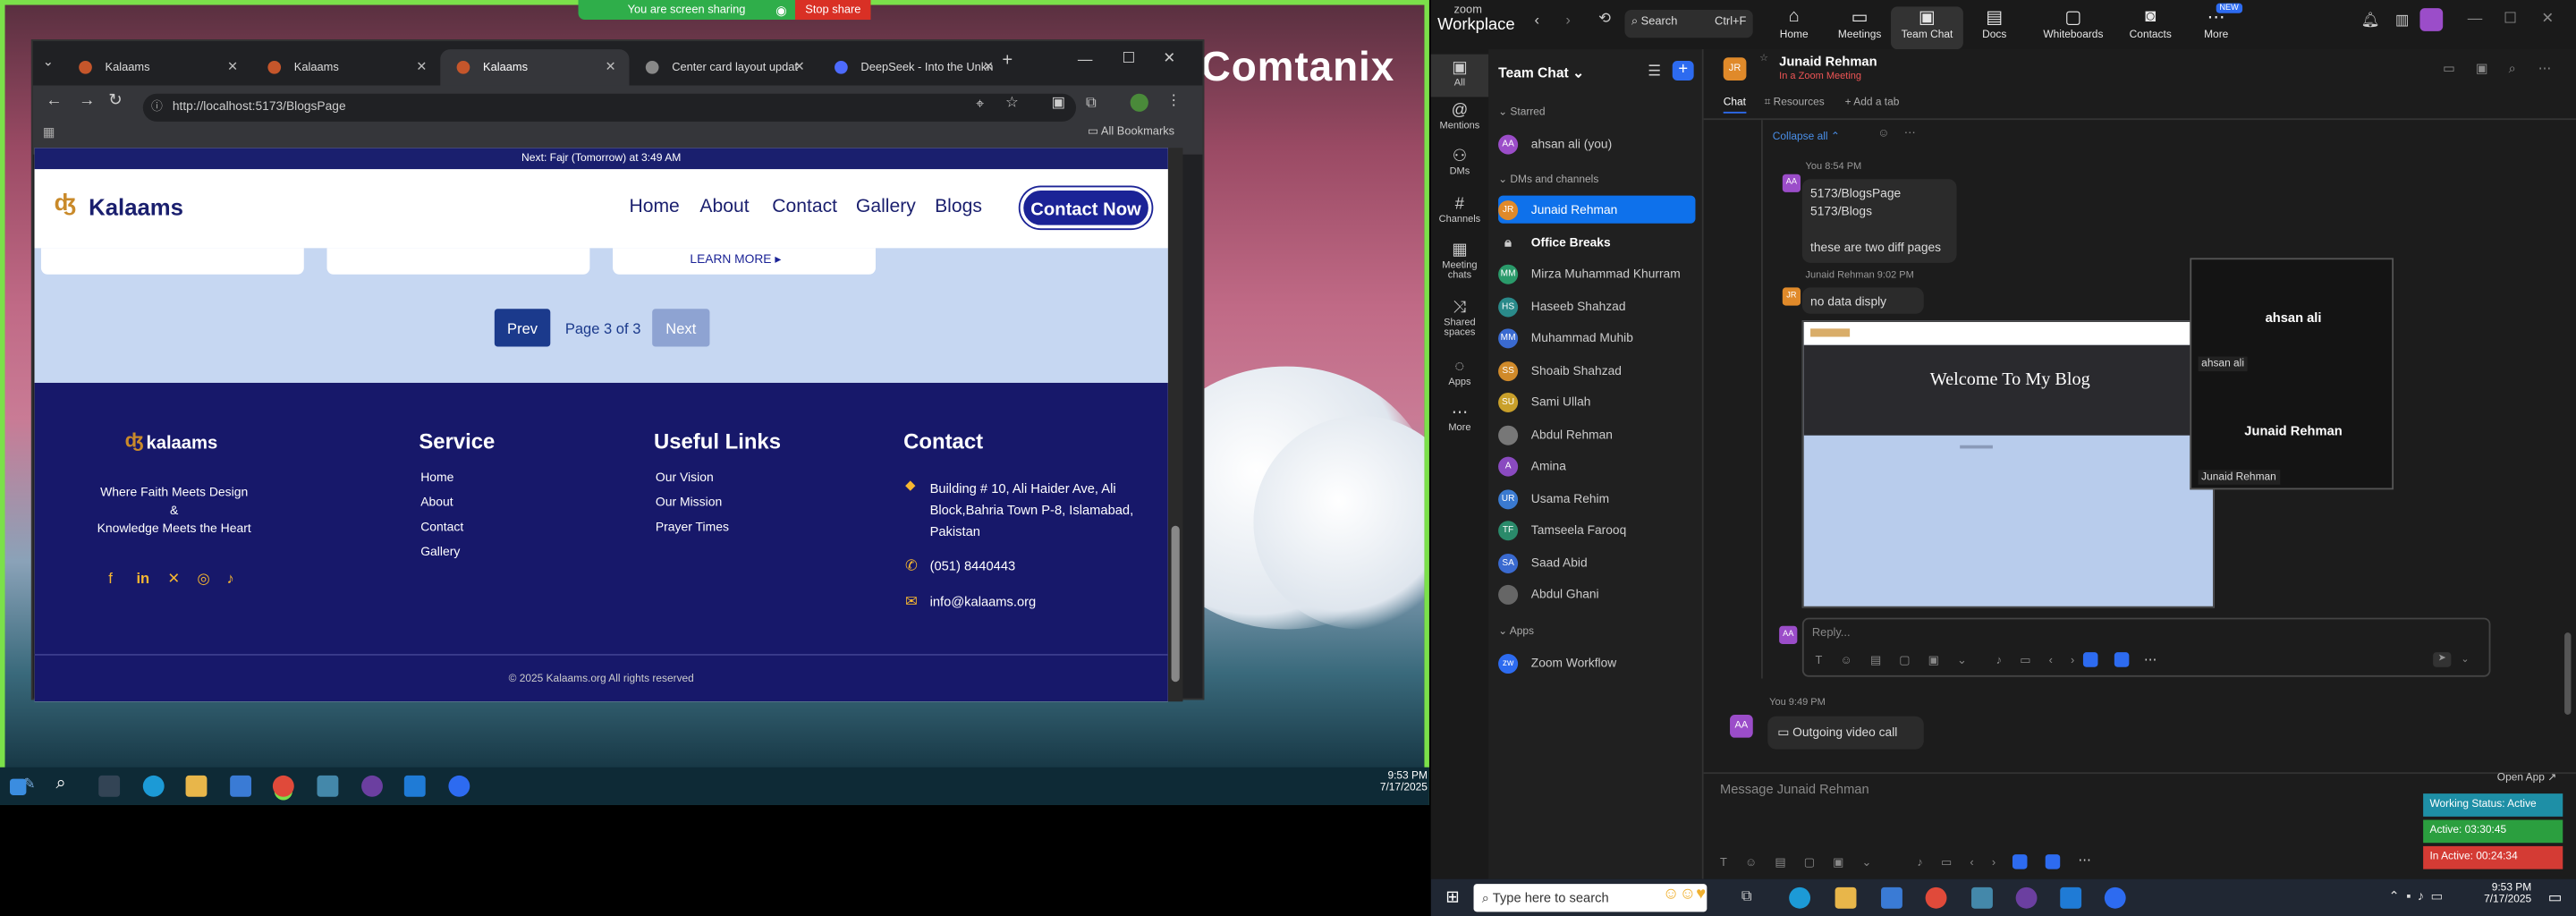 The width and height of the screenshot is (2576, 916). What do you see at coordinates (973, 565) in the screenshot?
I see `footer-phone: (051) 8440443` at bounding box center [973, 565].